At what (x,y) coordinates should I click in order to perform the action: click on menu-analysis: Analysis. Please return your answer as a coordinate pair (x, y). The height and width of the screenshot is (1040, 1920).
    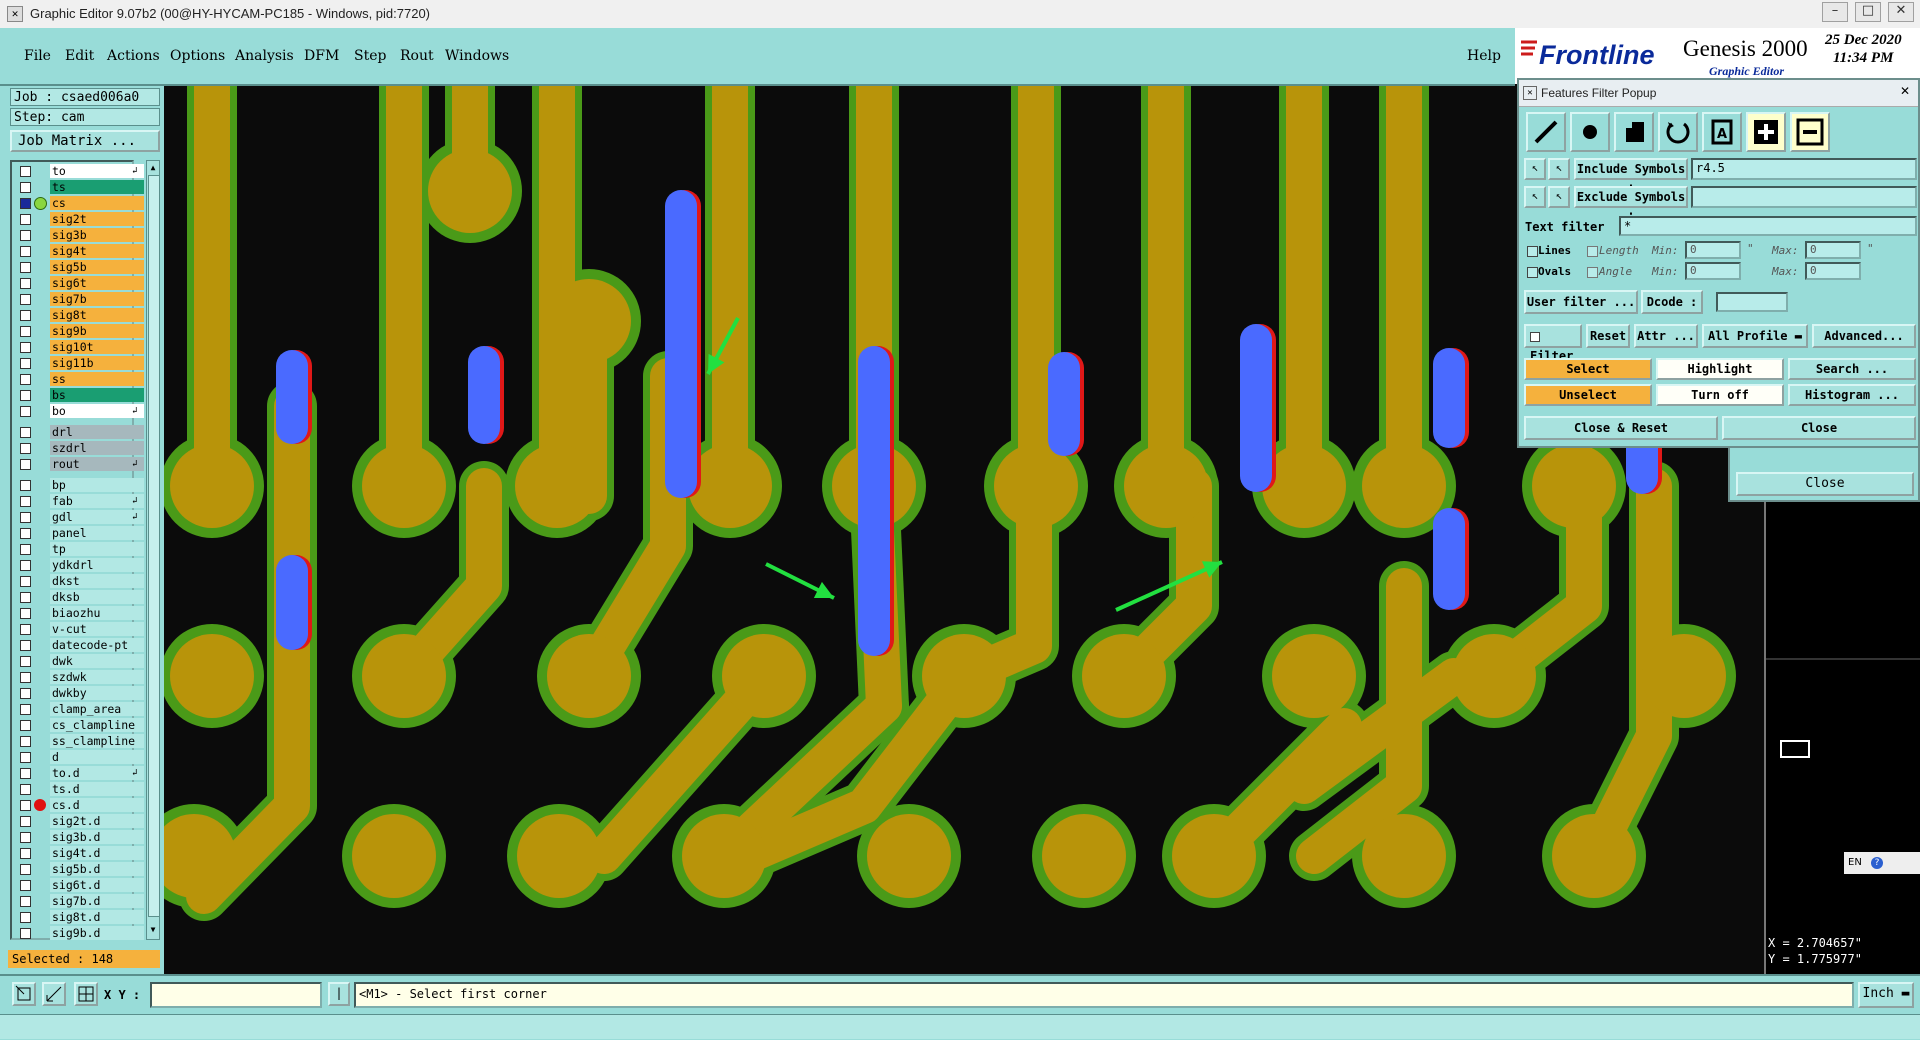
    Looking at the image, I should click on (264, 56).